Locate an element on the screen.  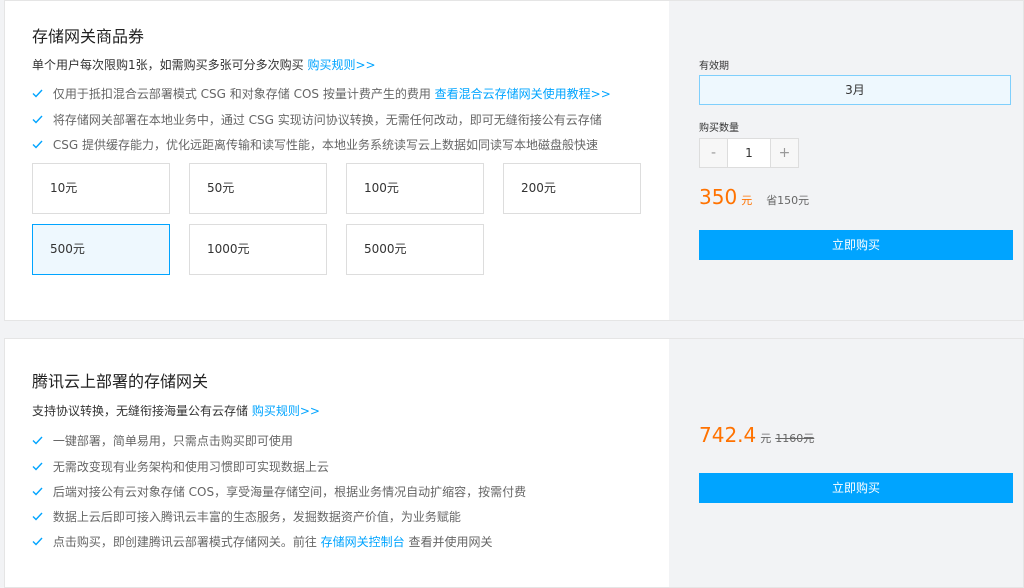
hybrid-cloud-tutorial-link: 查看混合云存储网关使用教程>> is located at coordinates (523, 94).